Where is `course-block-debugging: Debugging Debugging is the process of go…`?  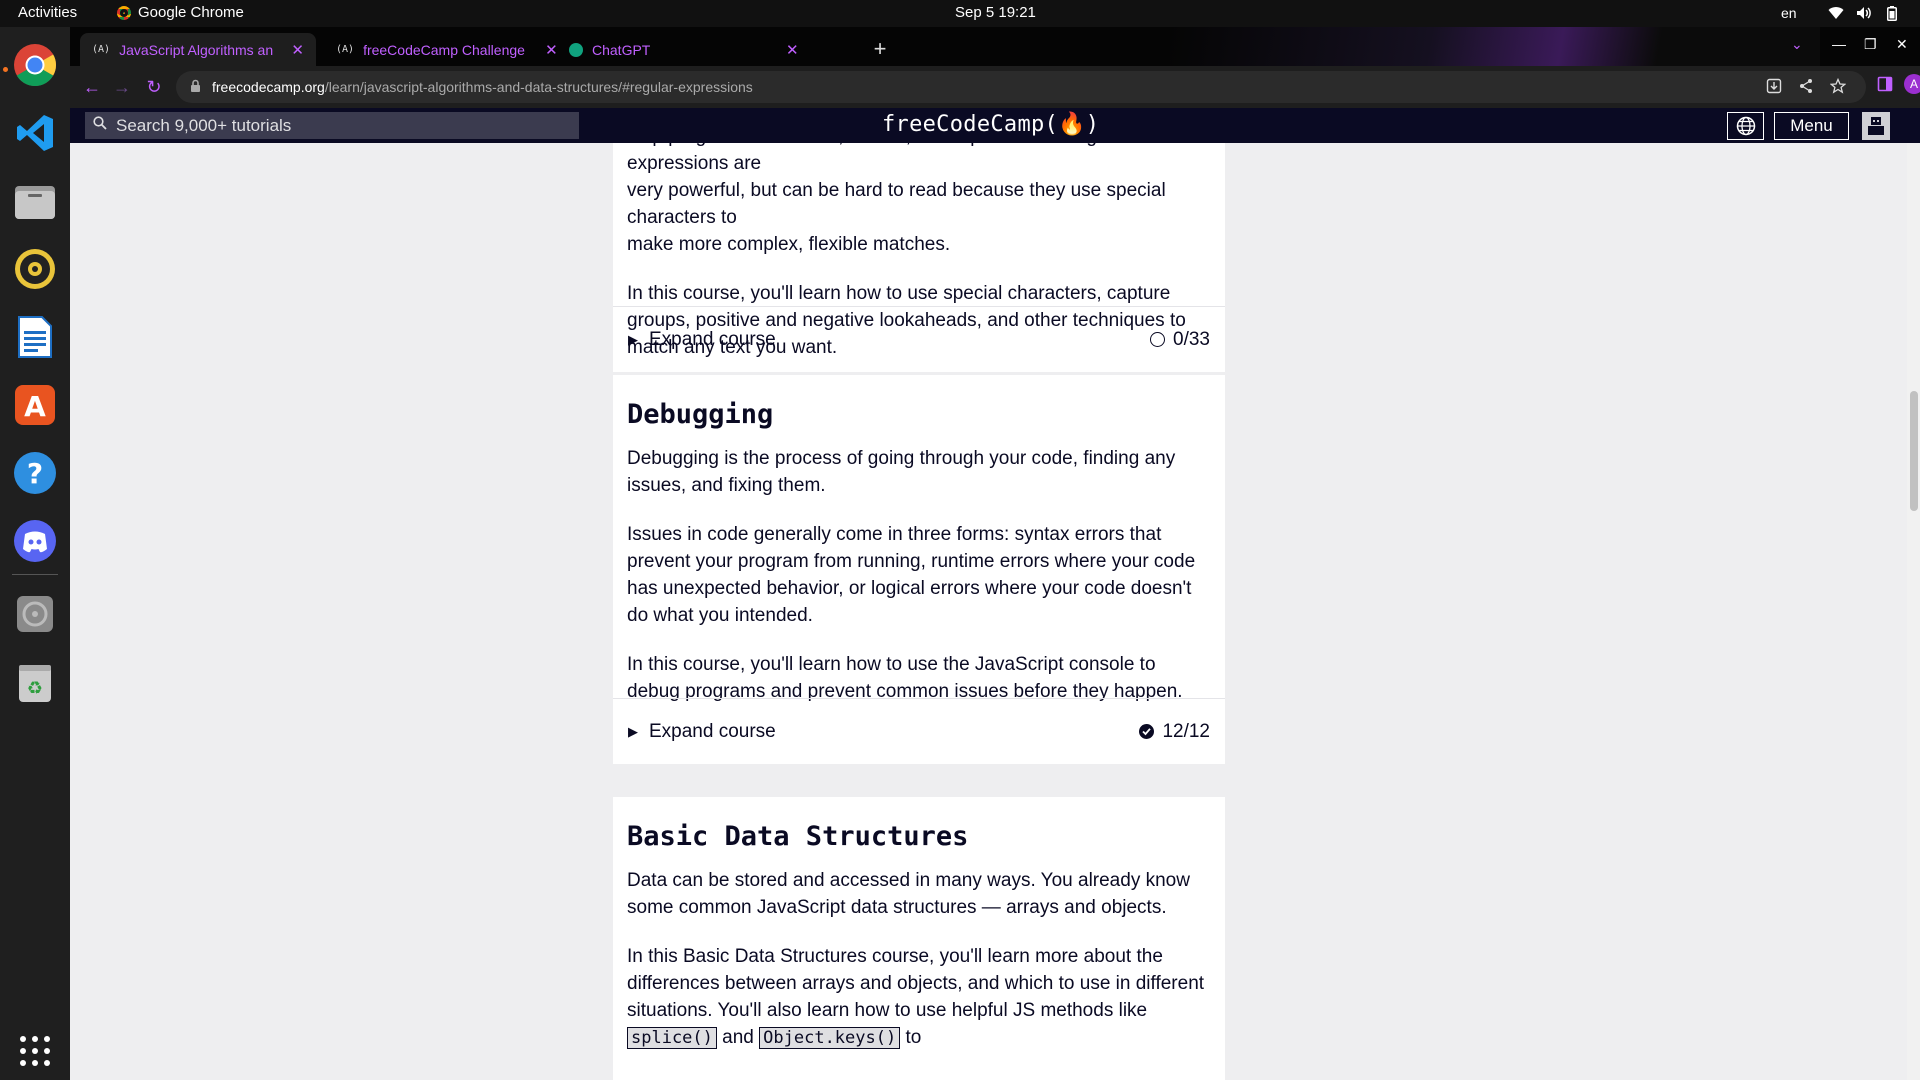
course-block-debugging: Debugging Debugging is the process of go… is located at coordinates (919, 569).